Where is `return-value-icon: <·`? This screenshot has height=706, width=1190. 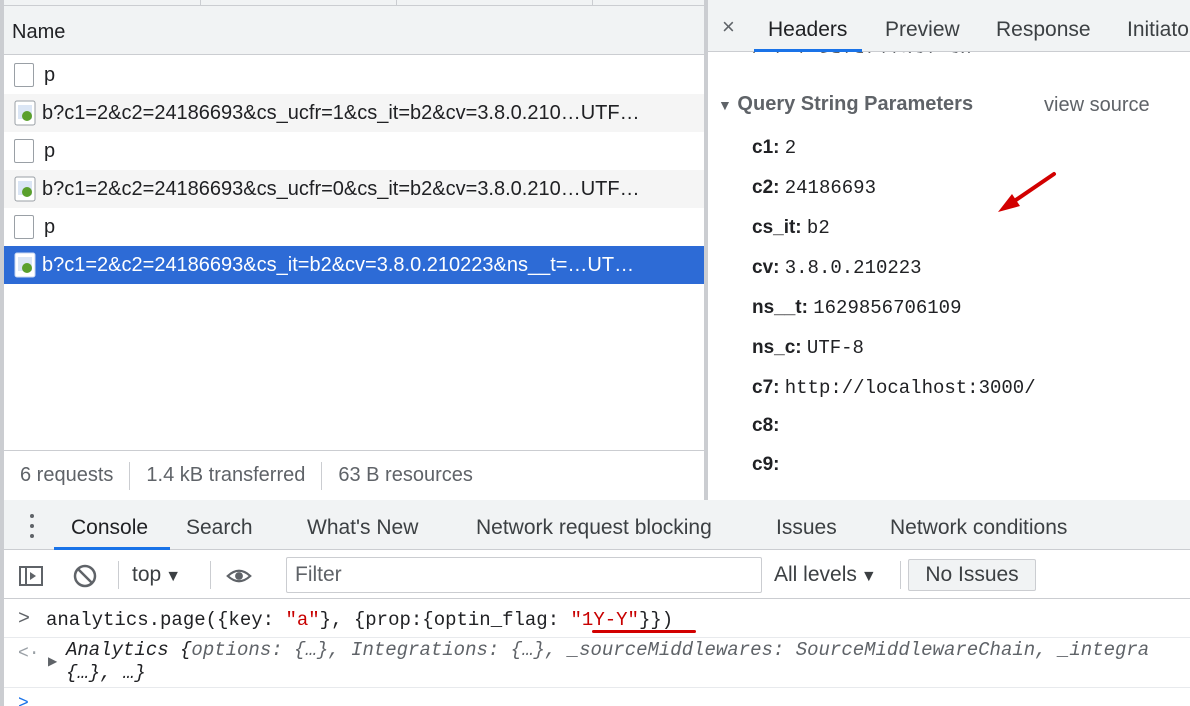
return-value-icon: <· is located at coordinates (29, 654).